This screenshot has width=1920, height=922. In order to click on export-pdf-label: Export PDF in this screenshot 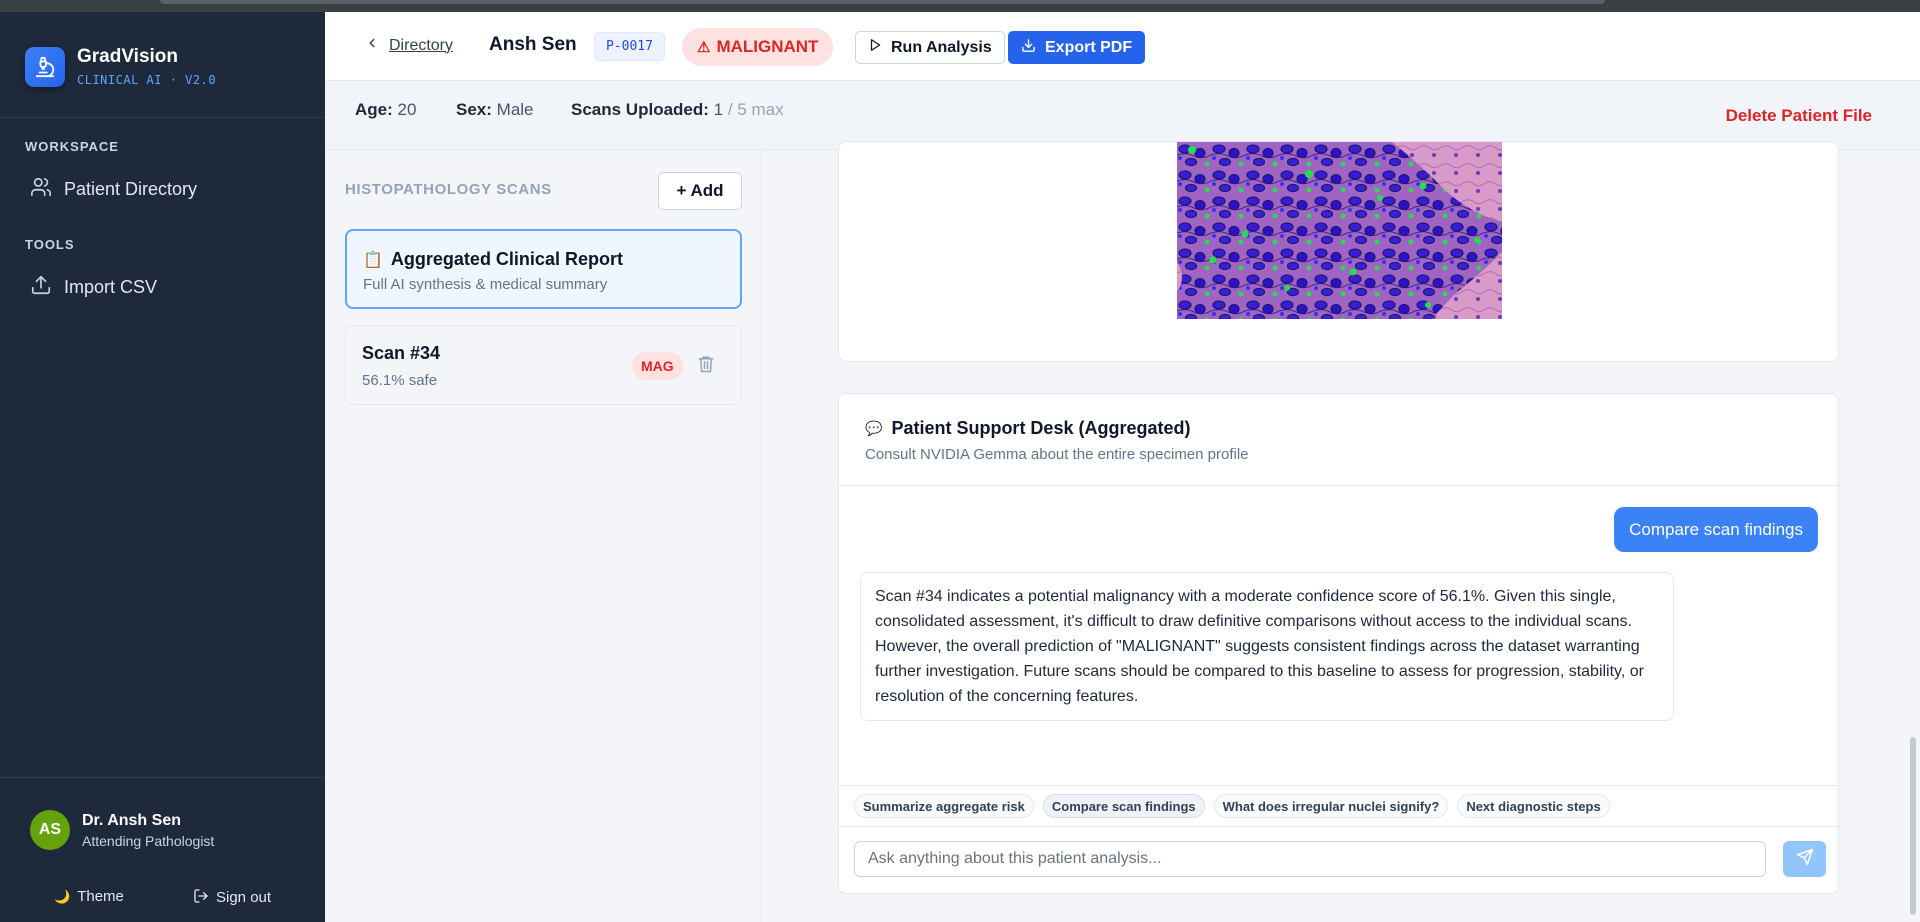, I will do `click(1089, 47)`.